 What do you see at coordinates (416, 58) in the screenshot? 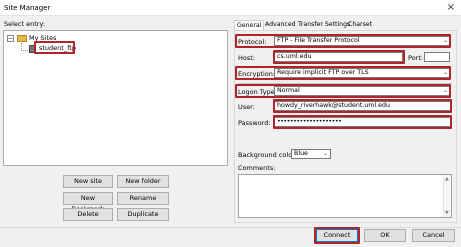
I see `port-label: Port:` at bounding box center [416, 58].